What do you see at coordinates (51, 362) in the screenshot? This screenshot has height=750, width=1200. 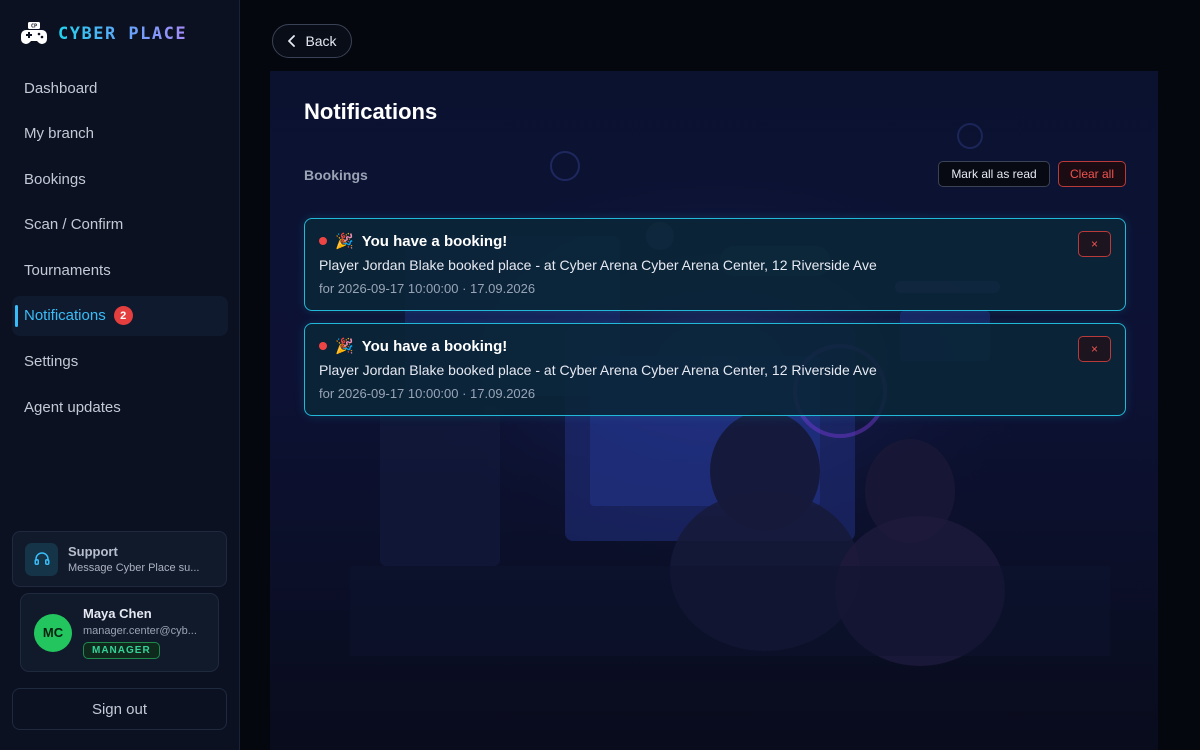 I see `sidebar-item-label: Settings` at bounding box center [51, 362].